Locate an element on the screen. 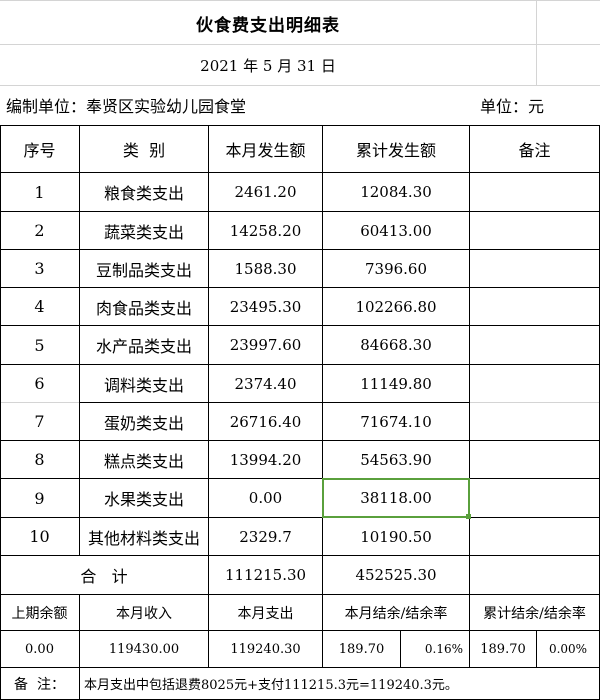 This screenshot has height=700, width=600. summary-header-month-expense: 本月支出 is located at coordinates (265, 613).